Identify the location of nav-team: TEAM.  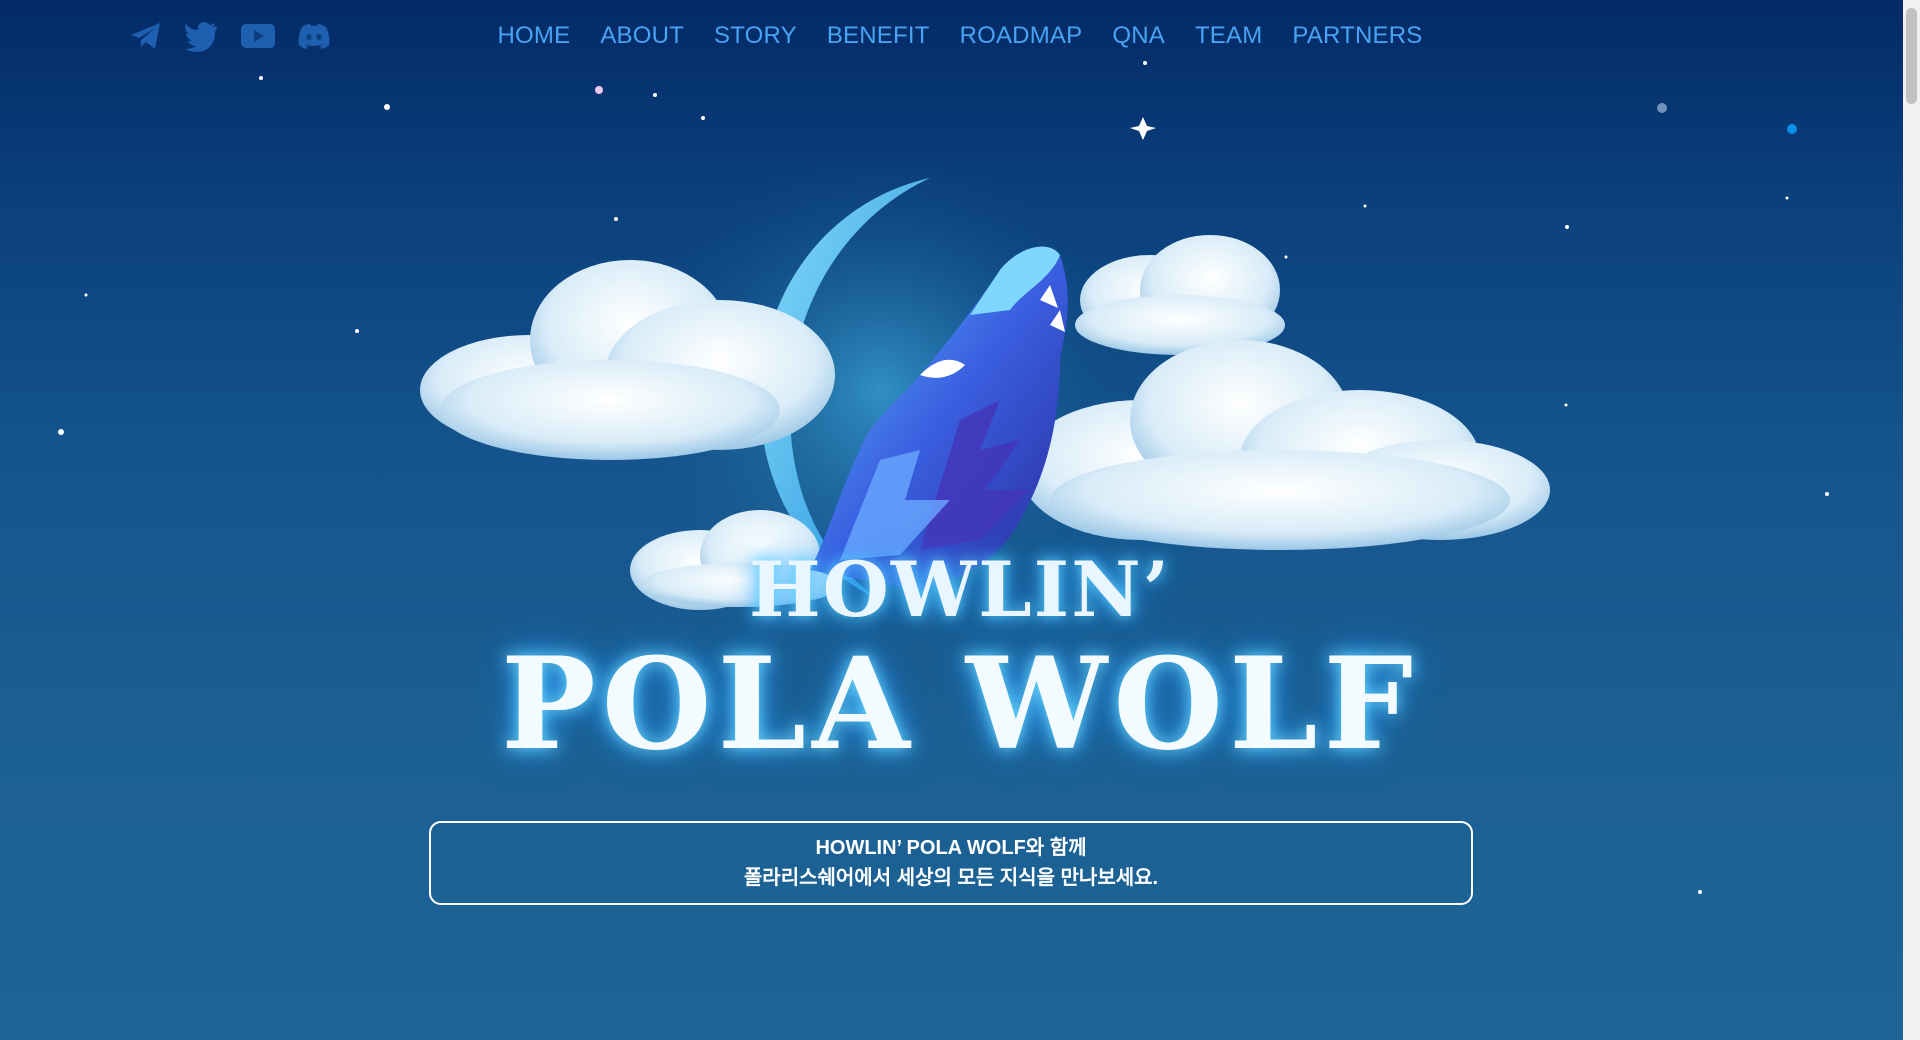
(1228, 35).